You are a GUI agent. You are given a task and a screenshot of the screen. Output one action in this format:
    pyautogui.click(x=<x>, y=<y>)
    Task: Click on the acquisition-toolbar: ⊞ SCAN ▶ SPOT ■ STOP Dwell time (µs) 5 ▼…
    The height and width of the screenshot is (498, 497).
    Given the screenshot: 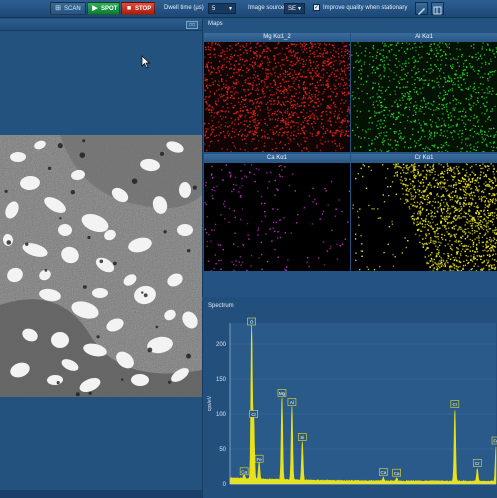 What is the action you would take?
    pyautogui.click(x=248, y=9)
    